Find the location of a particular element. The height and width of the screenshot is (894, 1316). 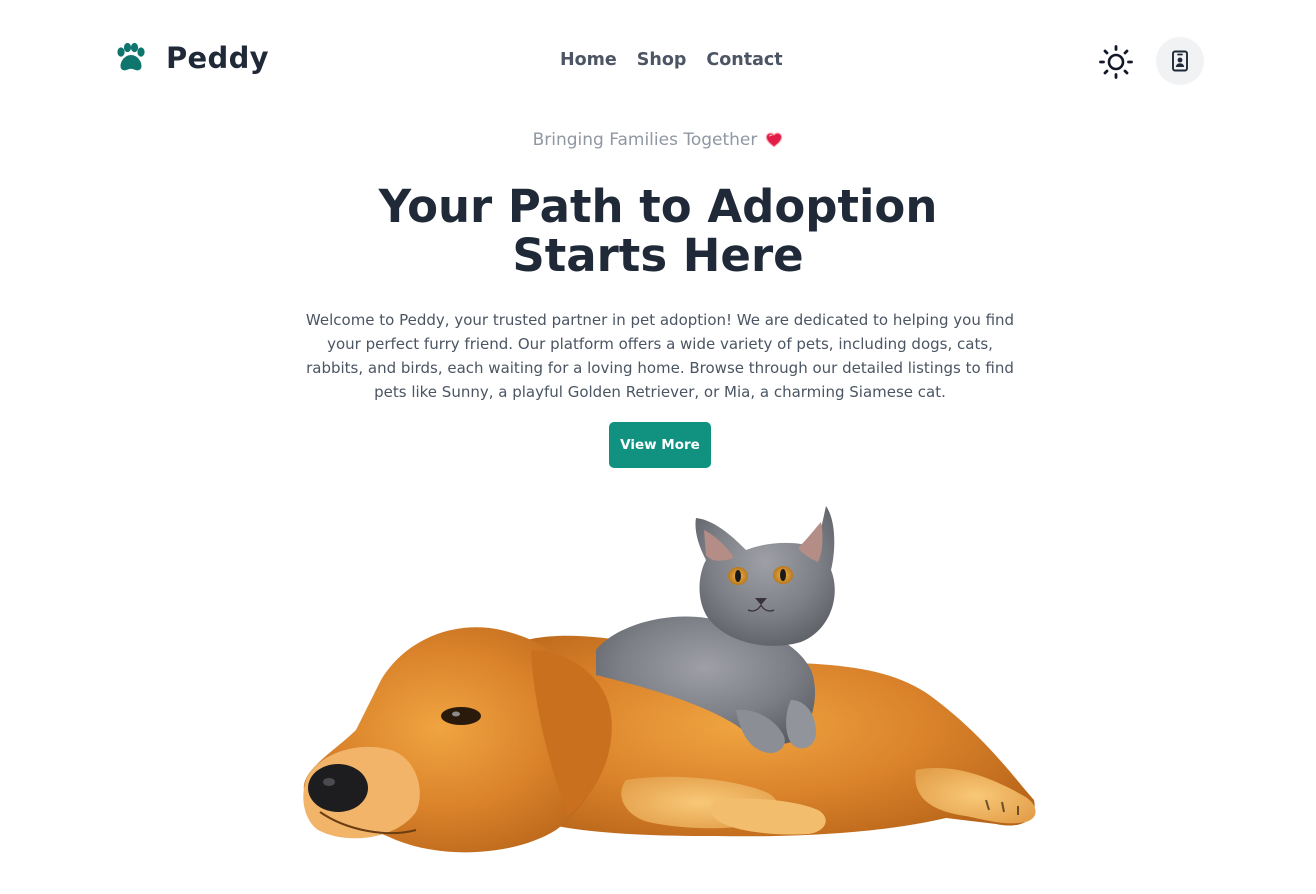

sun-icon is located at coordinates (1116, 62).